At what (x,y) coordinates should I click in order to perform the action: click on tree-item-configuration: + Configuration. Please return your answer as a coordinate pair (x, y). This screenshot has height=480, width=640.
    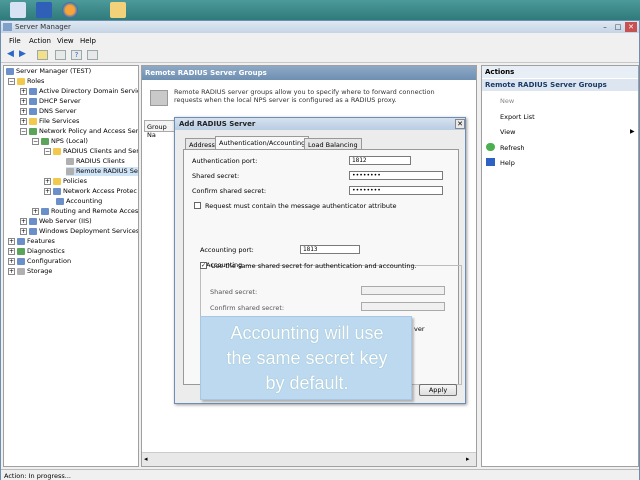
    Looking at the image, I should click on (39, 261).